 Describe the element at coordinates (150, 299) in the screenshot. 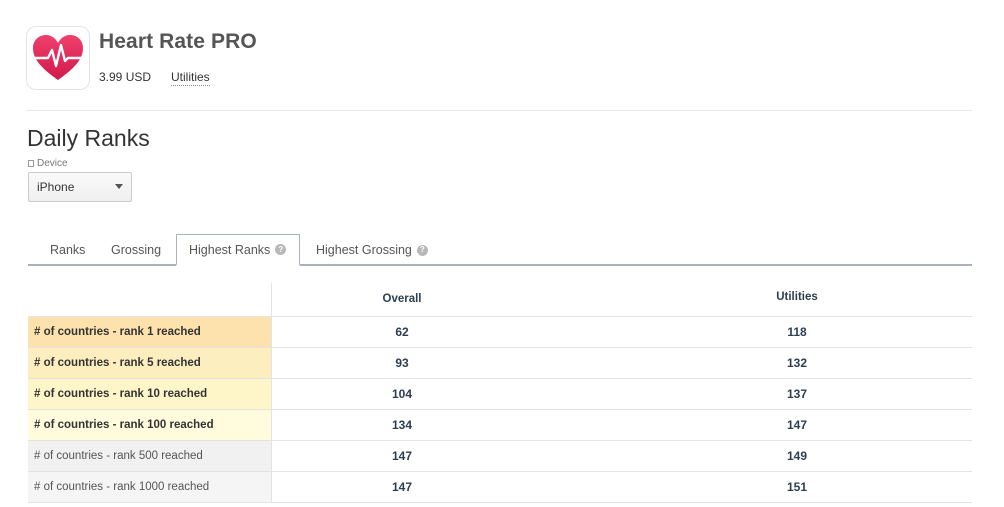

I see `label-column-header` at that location.